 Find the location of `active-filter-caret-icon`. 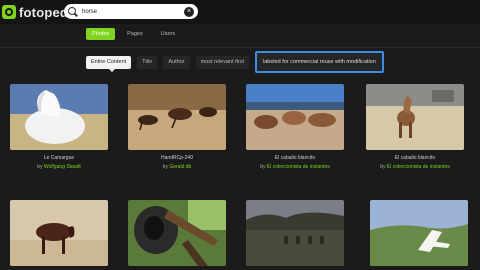

active-filter-caret-icon is located at coordinates (111, 70).